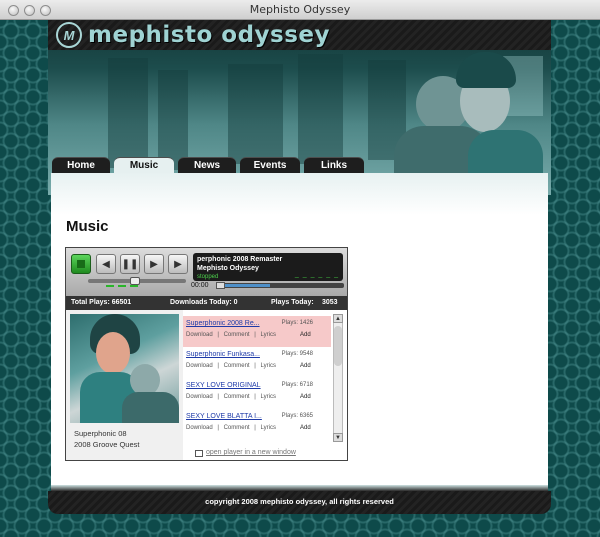 Image resolution: width=600 pixels, height=537 pixels. Describe the element at coordinates (100, 433) in the screenshot. I see `album-title: Superphonic 08` at that location.